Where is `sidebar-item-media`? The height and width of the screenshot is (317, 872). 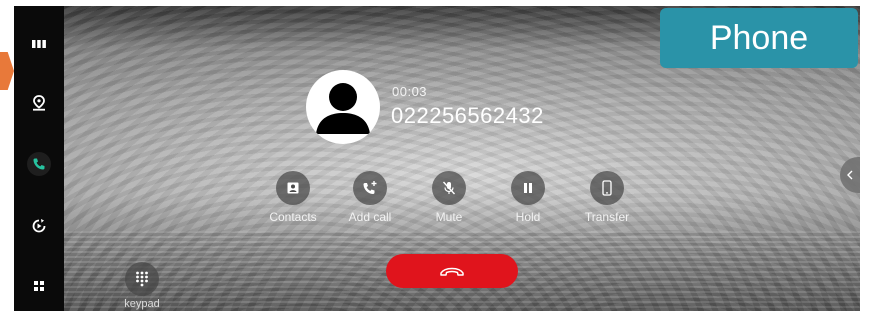
sidebar-item-media is located at coordinates (39, 226).